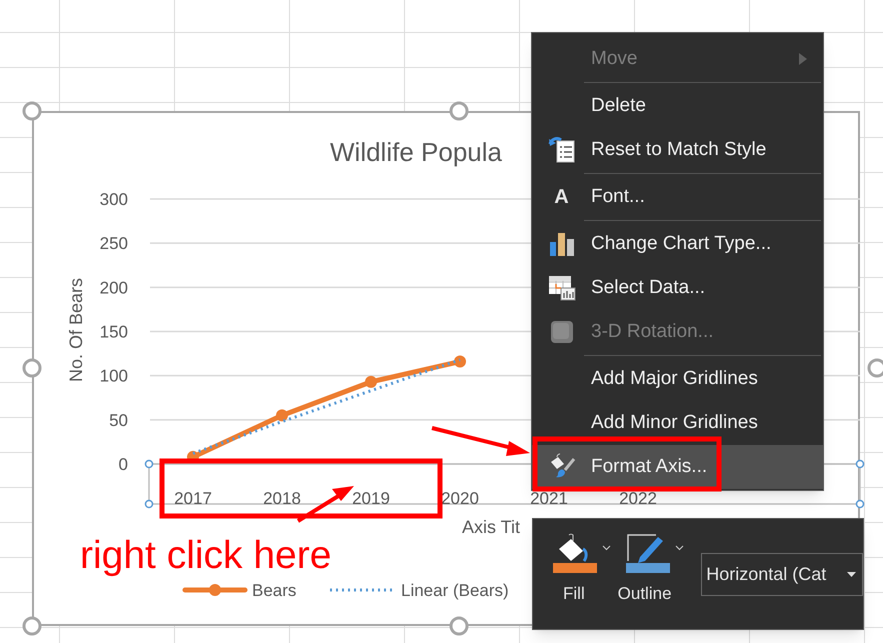 The image size is (883, 643). What do you see at coordinates (193, 498) in the screenshot?
I see `axis-label: 2017` at bounding box center [193, 498].